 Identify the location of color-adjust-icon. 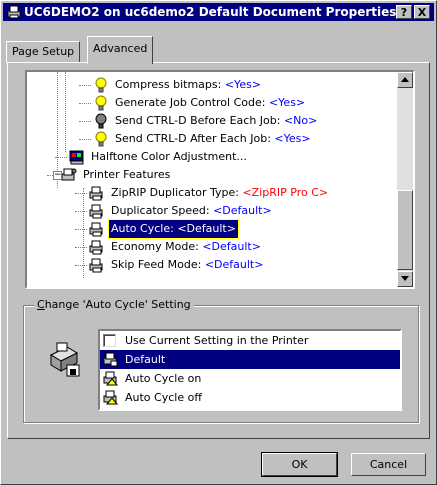
(76, 157).